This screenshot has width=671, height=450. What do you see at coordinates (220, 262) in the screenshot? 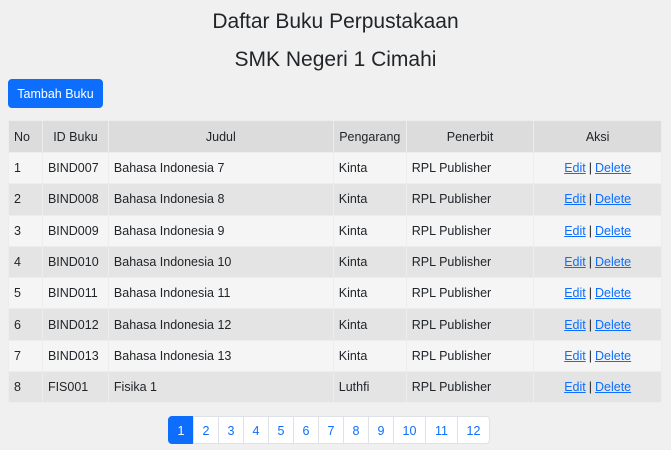
I see `cell-judul: Bahasa Indonesia 10` at bounding box center [220, 262].